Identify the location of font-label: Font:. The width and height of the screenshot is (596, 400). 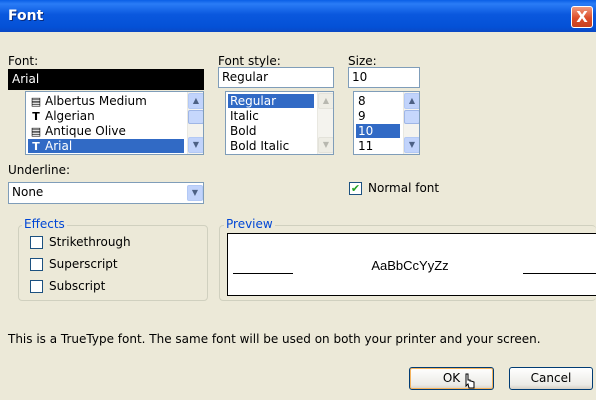
(23, 61).